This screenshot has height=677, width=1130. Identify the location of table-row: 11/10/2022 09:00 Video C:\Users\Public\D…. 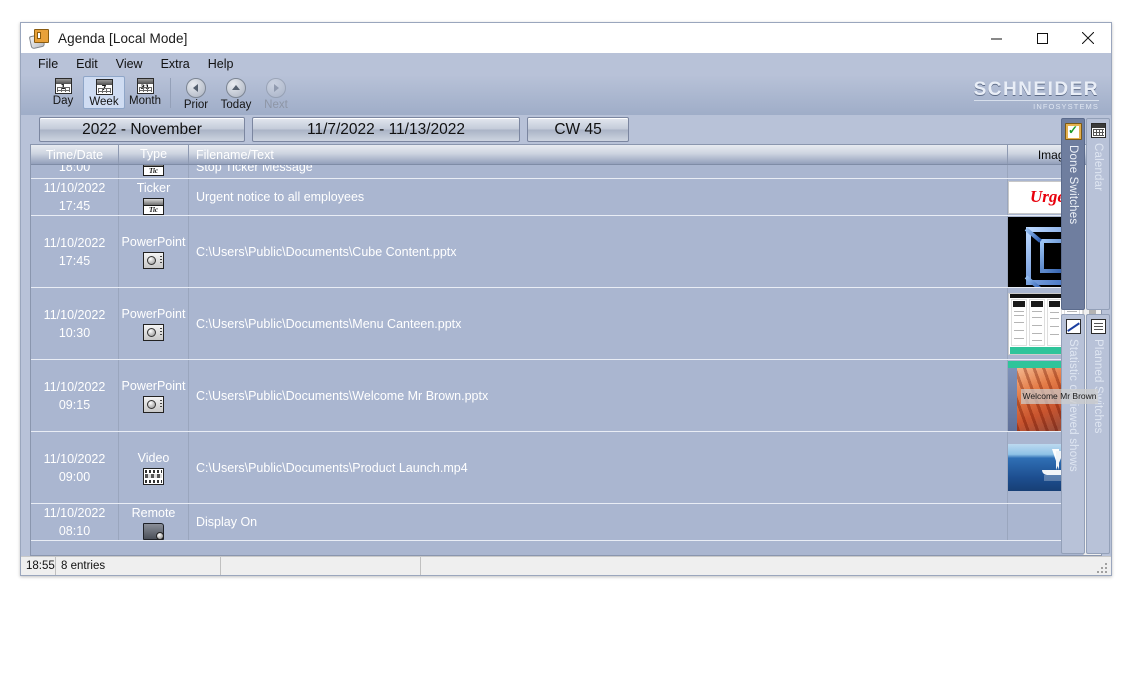
(566, 468).